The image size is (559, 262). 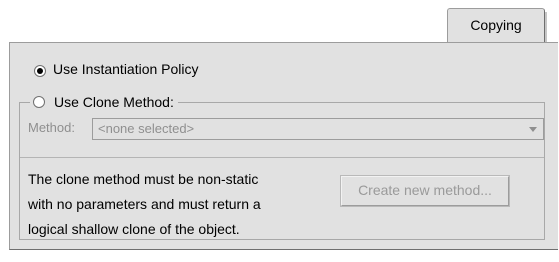 I want to click on tab-copying-label: Copying, so click(x=496, y=25).